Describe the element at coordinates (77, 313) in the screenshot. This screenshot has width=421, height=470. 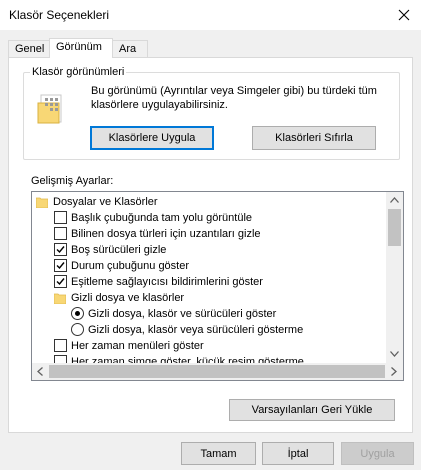
I see `radio-selected` at that location.